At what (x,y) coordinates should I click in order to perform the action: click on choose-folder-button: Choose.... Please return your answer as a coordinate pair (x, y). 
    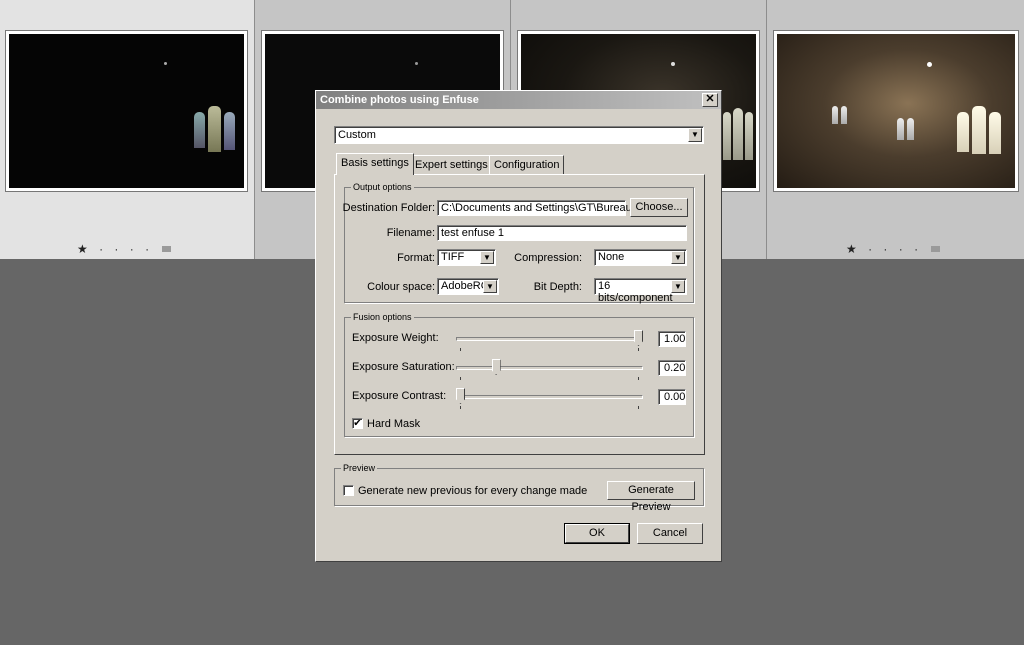
    Looking at the image, I should click on (659, 207).